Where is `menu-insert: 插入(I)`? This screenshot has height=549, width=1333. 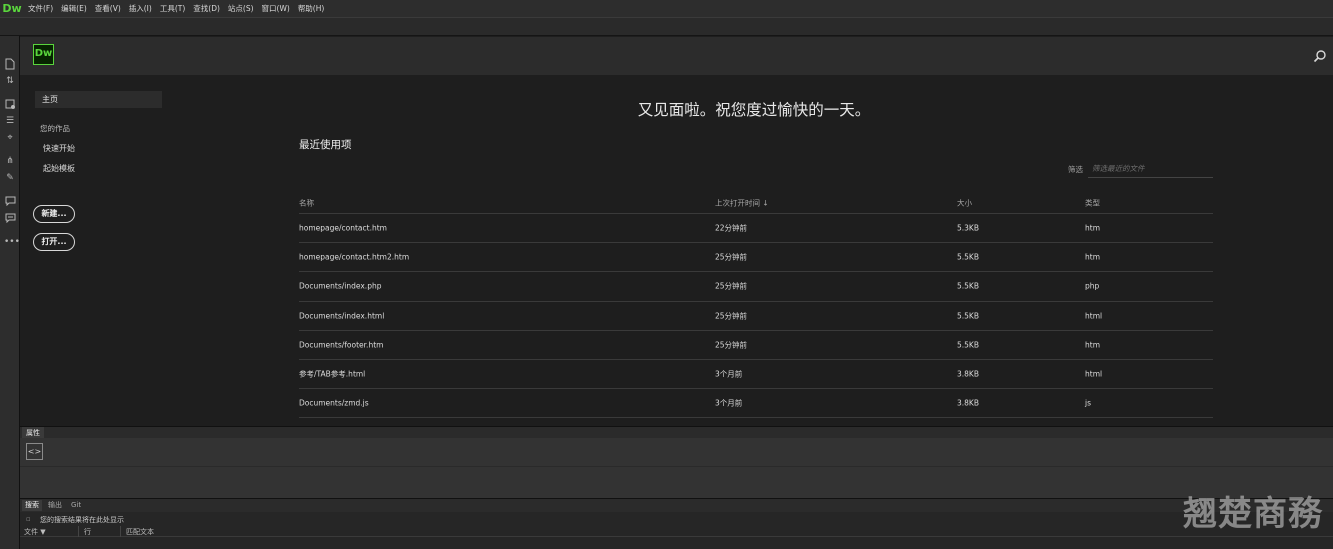
menu-insert: 插入(I) is located at coordinates (140, 8).